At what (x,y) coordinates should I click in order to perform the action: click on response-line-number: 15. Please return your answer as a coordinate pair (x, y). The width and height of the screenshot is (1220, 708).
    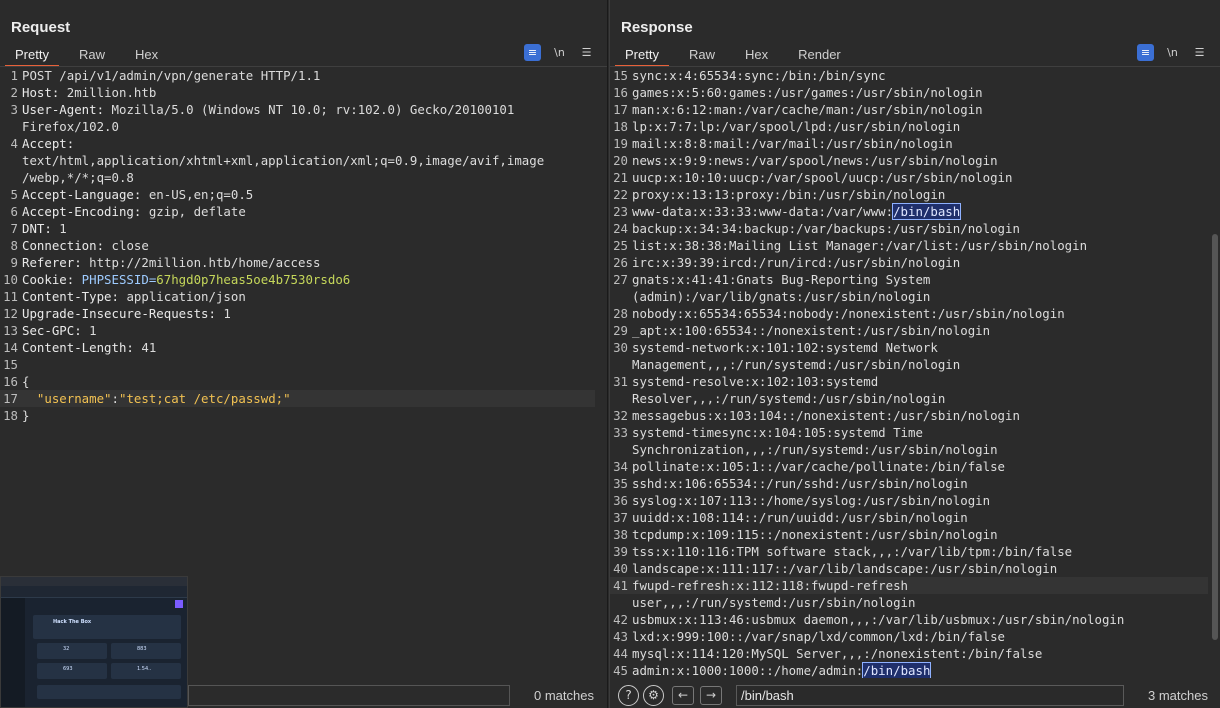
    Looking at the image, I should click on (620, 75).